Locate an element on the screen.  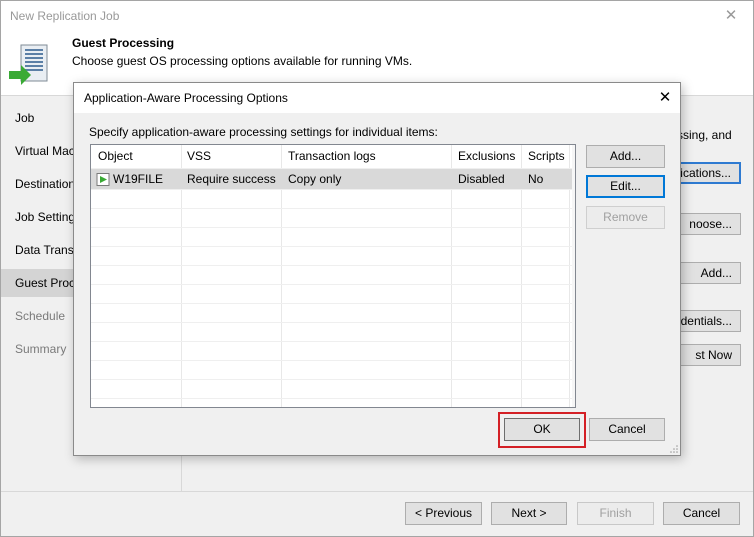
step-title: Guest Processing is located at coordinates (123, 43).